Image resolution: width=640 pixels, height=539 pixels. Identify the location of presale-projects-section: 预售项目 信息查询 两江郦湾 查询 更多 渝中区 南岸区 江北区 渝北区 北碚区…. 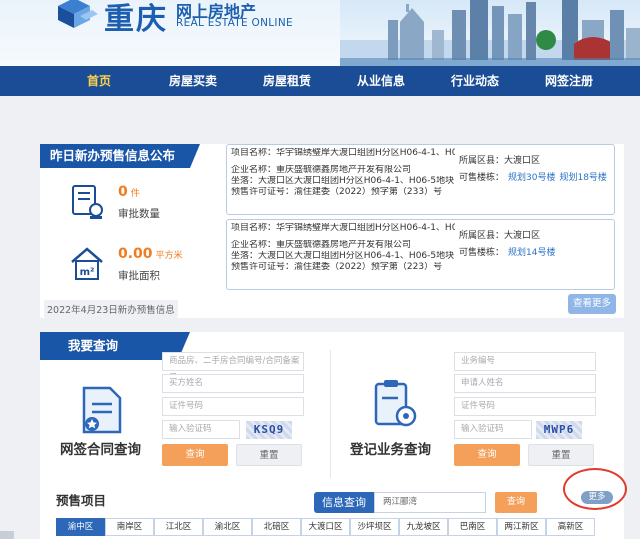
(333, 503).